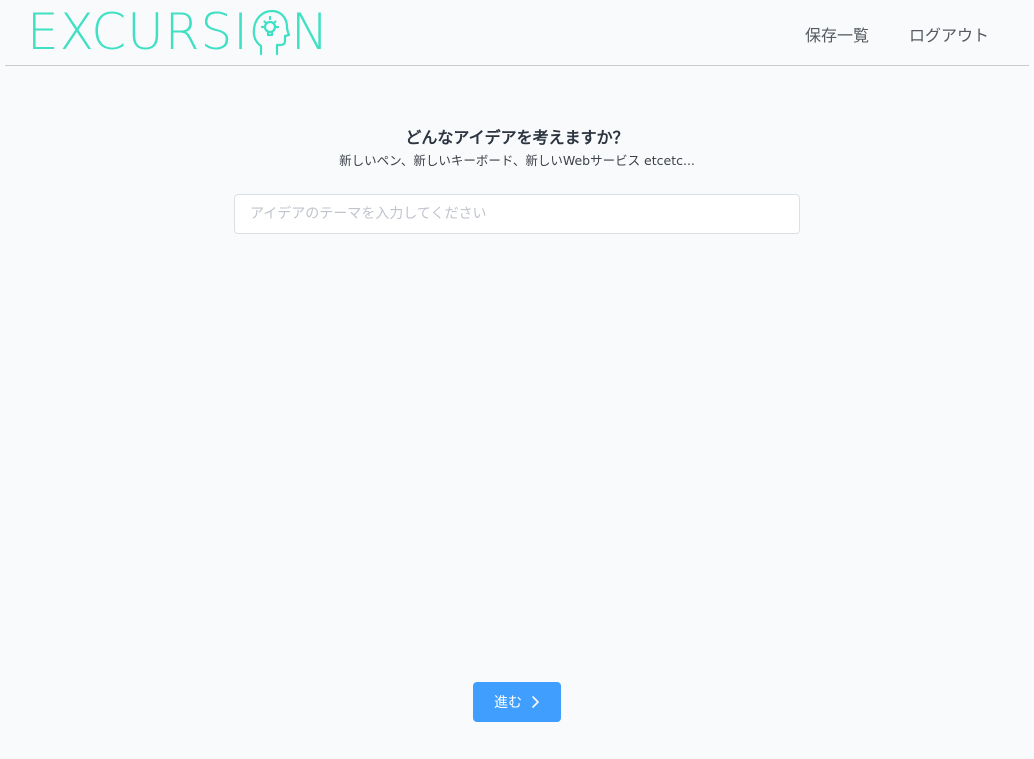  Describe the element at coordinates (517, 137) in the screenshot. I see `question-title: どんなアイデアを考えますか？` at that location.